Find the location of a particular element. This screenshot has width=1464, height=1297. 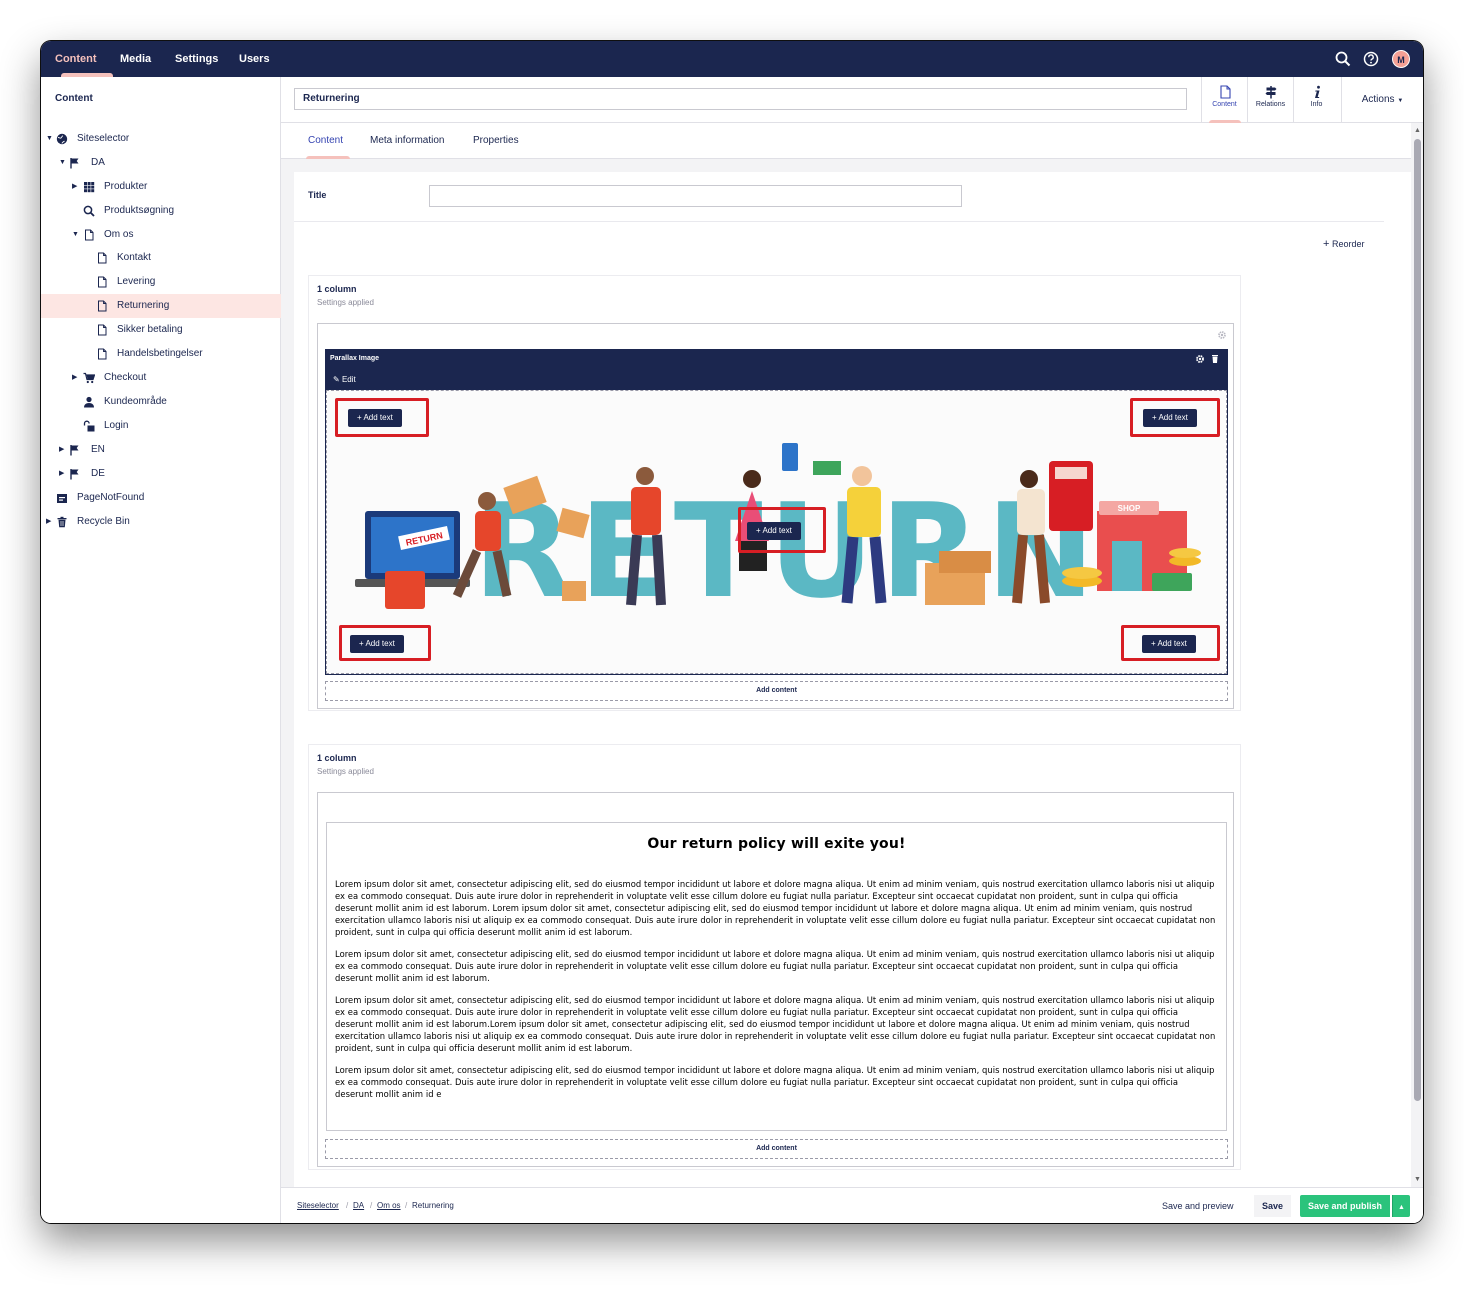

publish-options-caret: ▲ is located at coordinates (1401, 1206).